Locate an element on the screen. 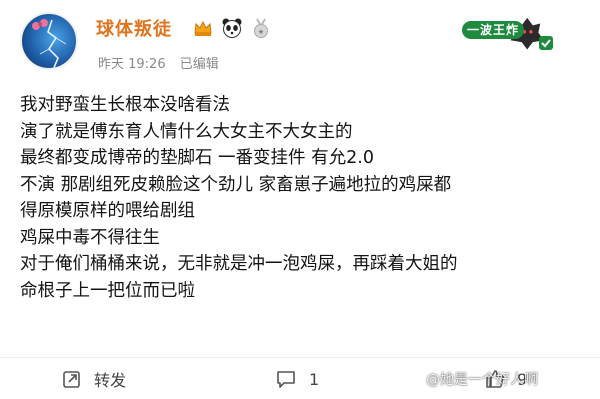  content-line: 命根子上一把位而已啦 is located at coordinates (107, 290).